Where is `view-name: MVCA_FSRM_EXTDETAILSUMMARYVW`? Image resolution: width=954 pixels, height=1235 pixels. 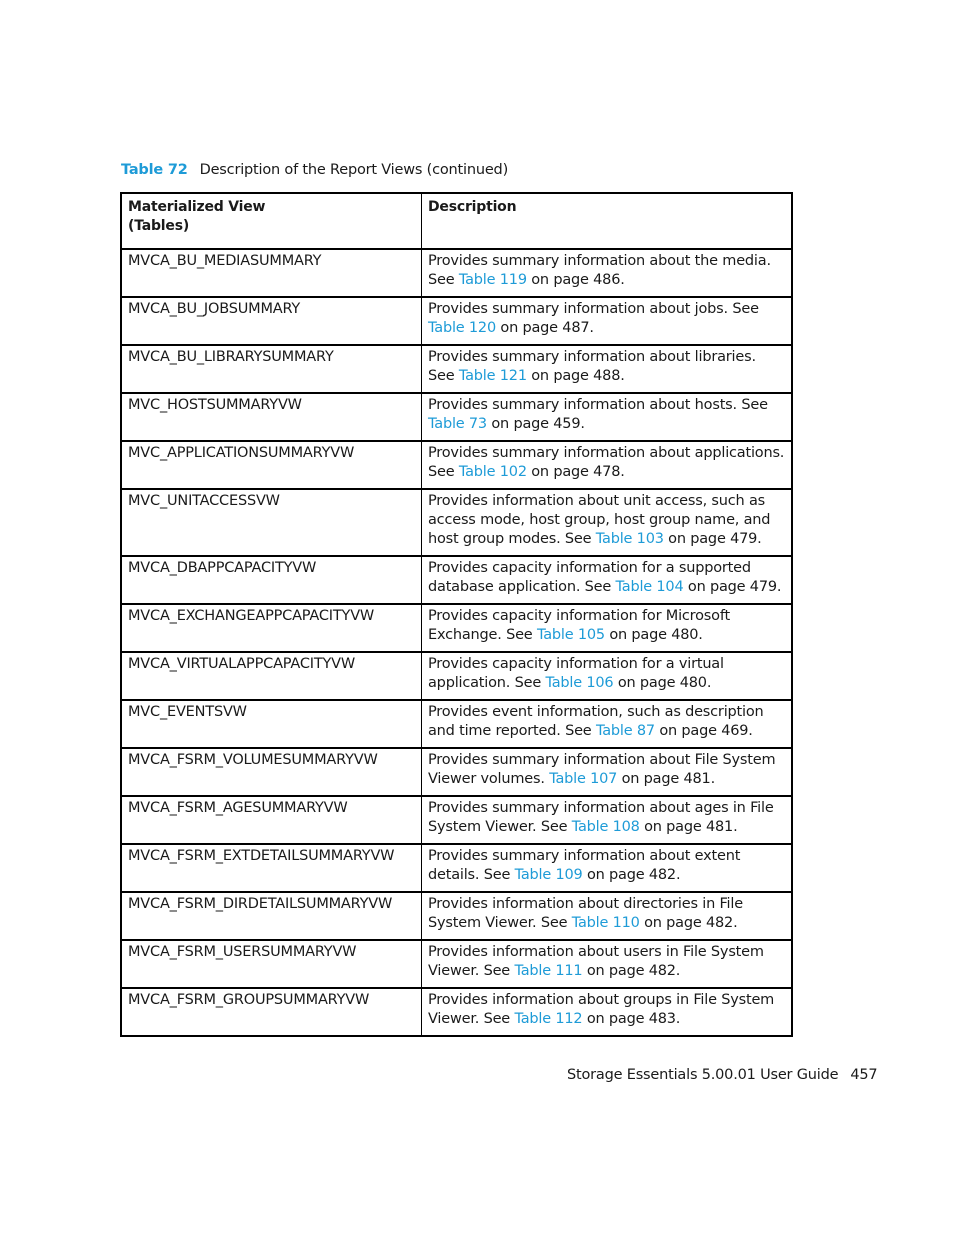 view-name: MVCA_FSRM_EXTDETAILSUMMARYVW is located at coordinates (271, 868).